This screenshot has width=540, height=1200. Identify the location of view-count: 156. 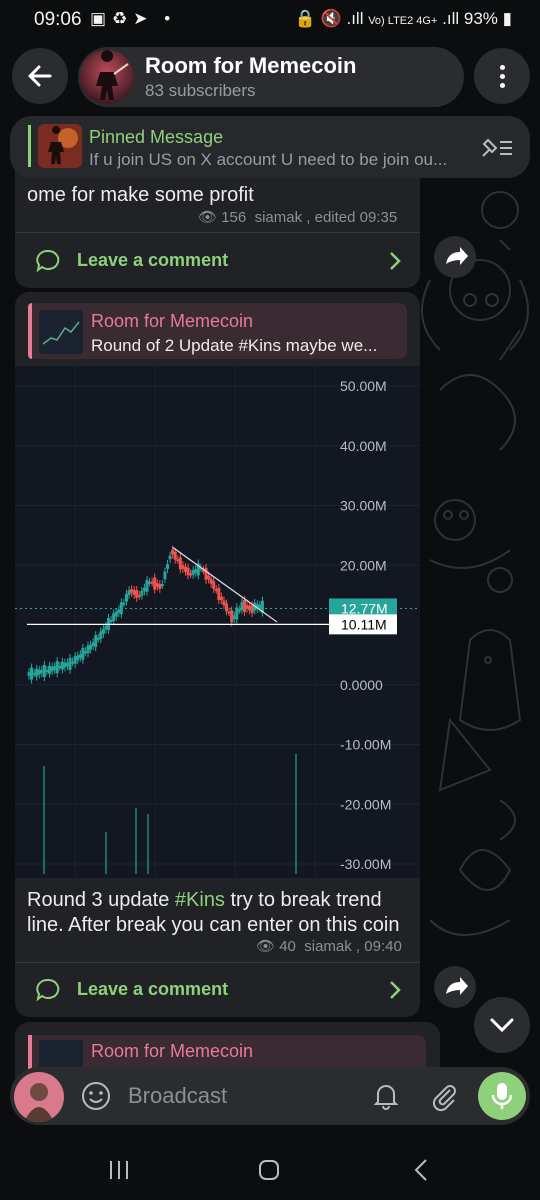
(234, 217).